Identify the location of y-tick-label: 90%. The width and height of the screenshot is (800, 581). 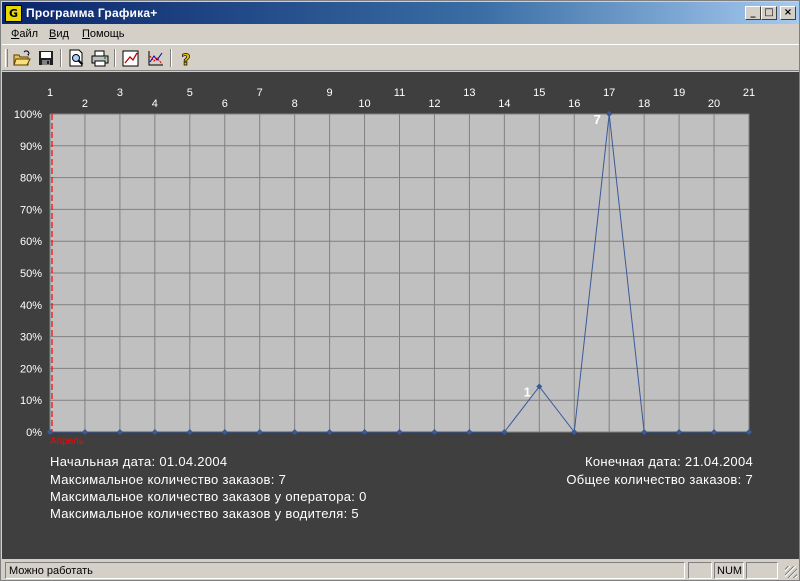
(31, 147).